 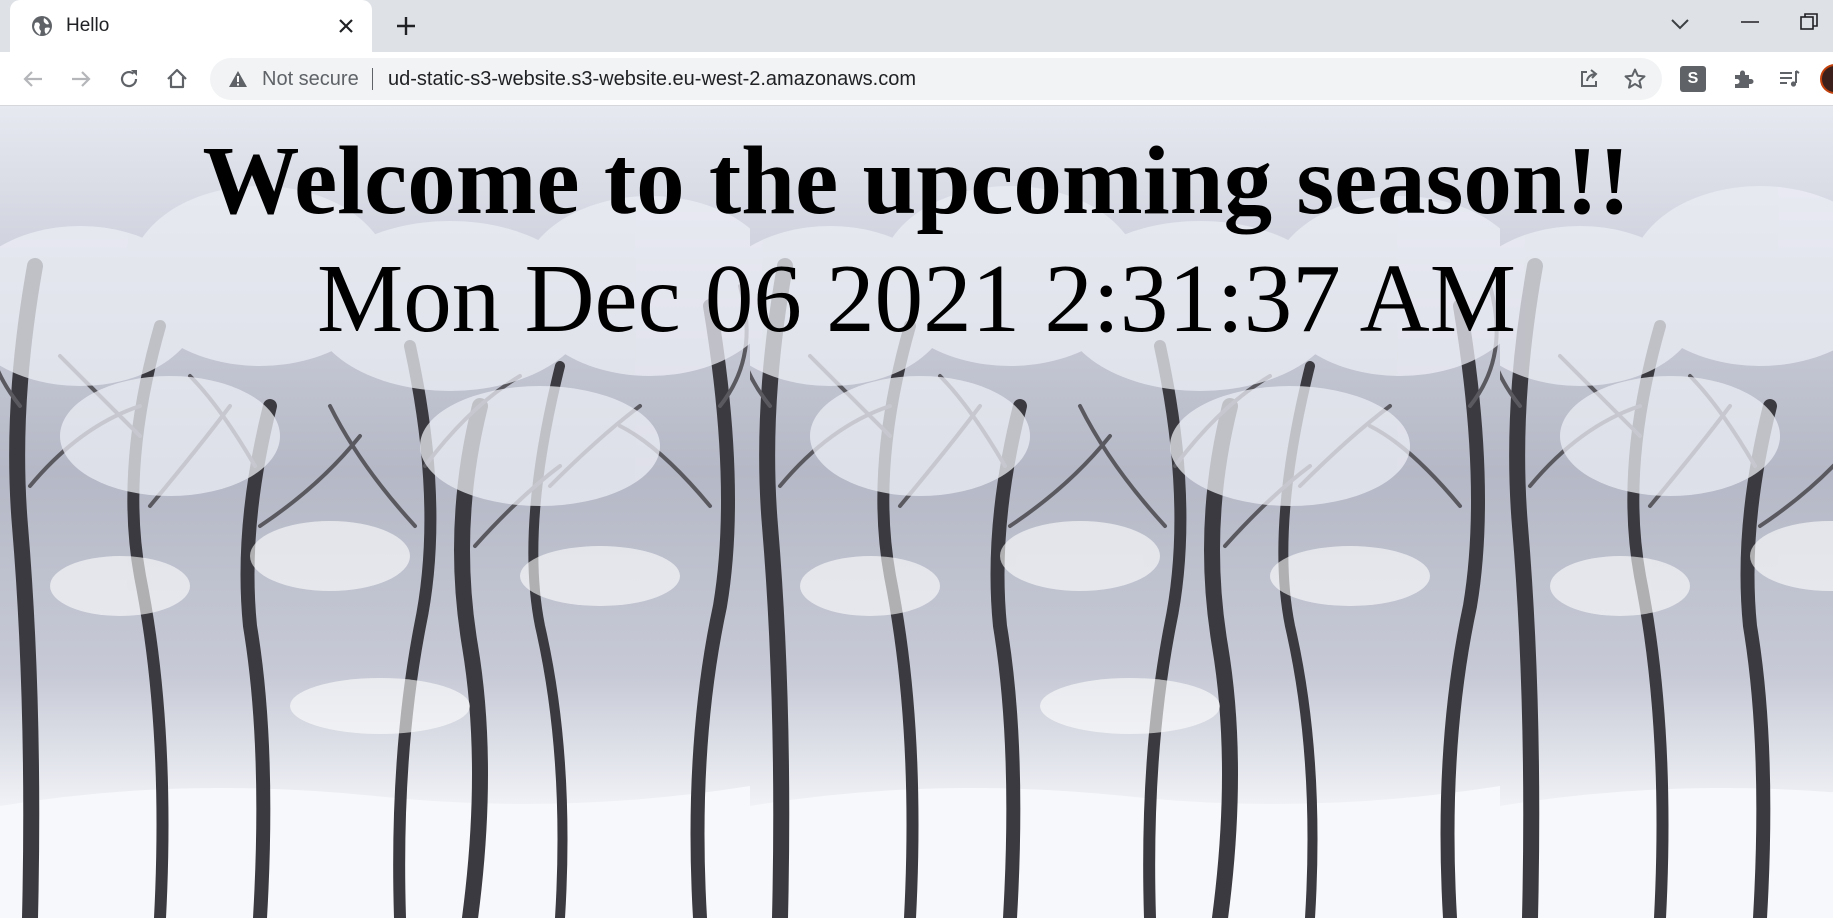 What do you see at coordinates (1750, 22) in the screenshot?
I see `minimize-icon` at bounding box center [1750, 22].